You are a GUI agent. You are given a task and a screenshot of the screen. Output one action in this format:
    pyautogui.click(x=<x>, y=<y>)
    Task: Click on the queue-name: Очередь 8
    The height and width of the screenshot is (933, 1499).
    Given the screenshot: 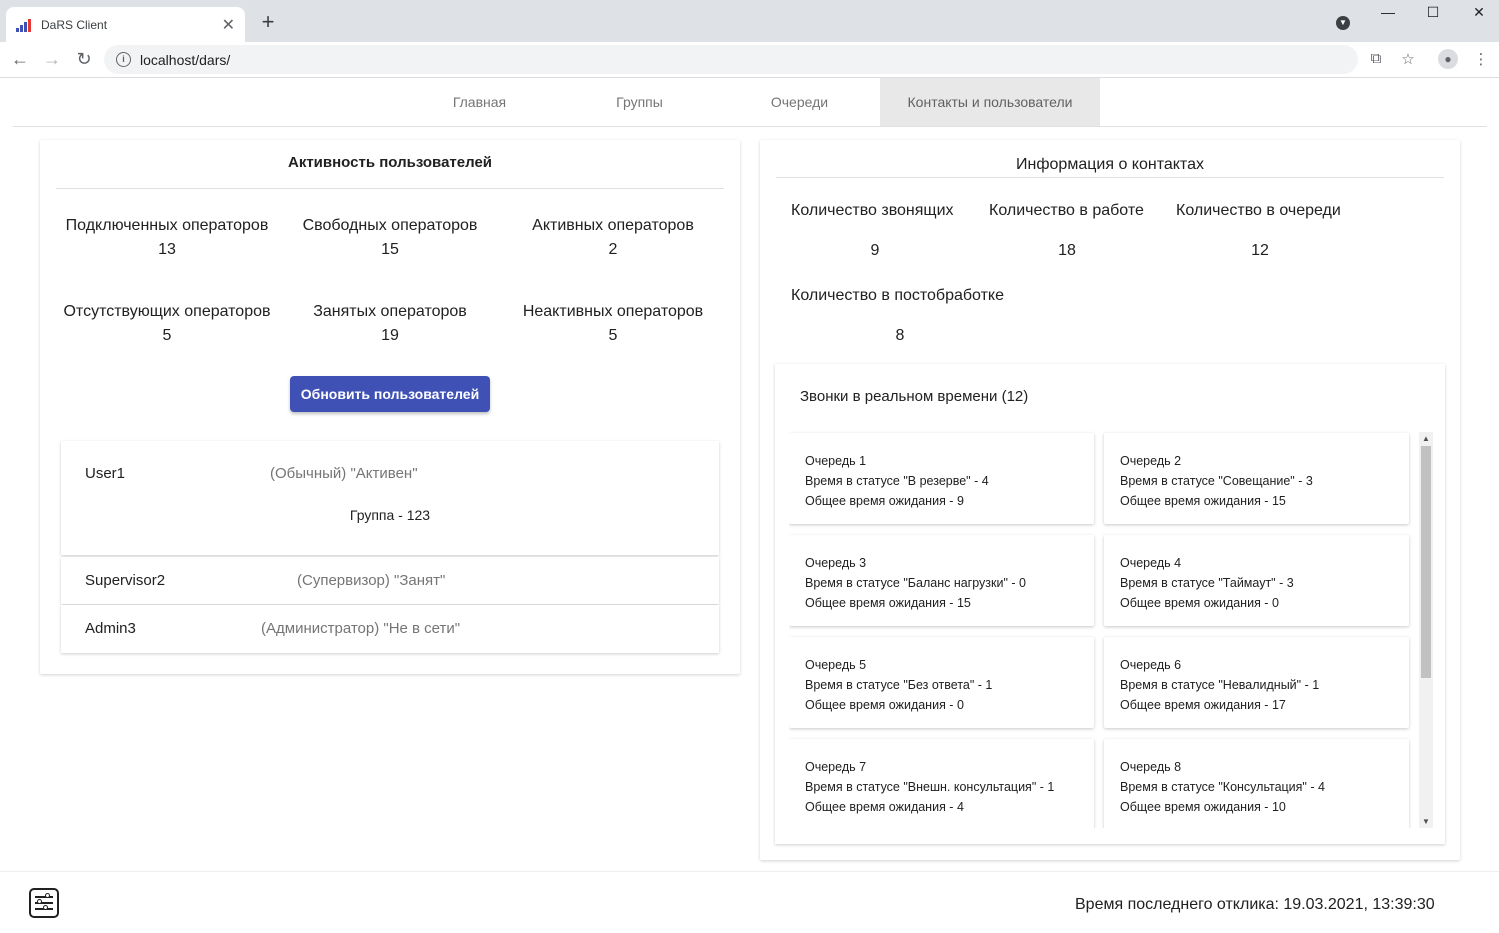 What is the action you would take?
    pyautogui.click(x=1151, y=767)
    